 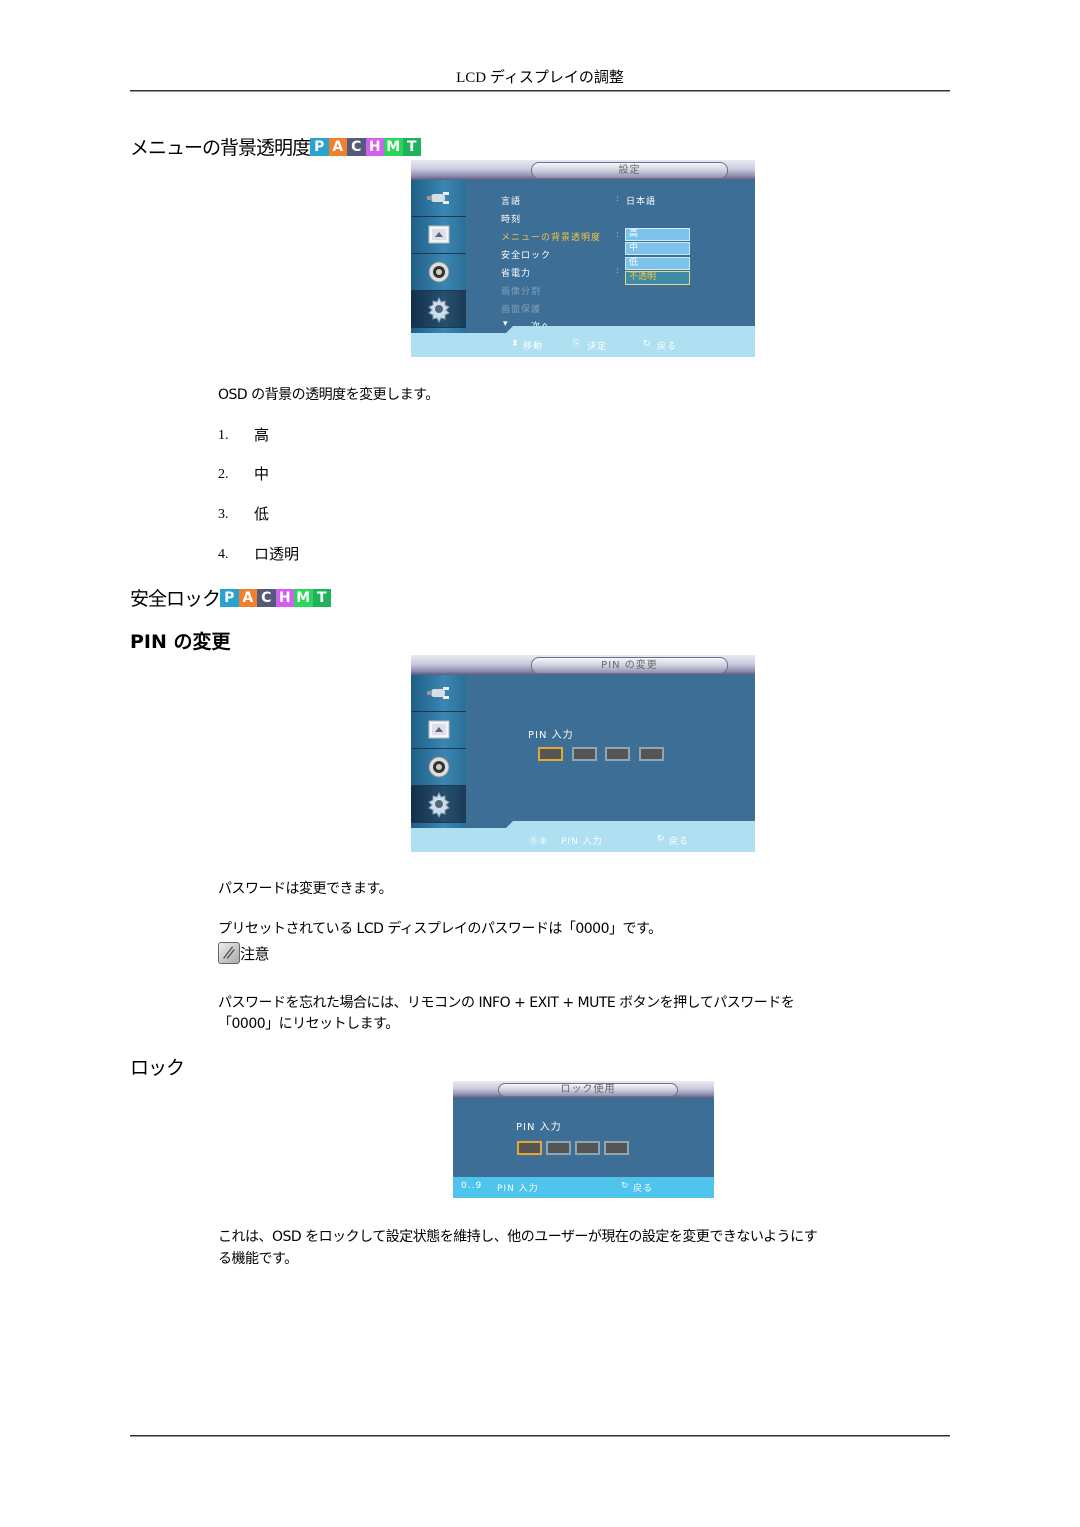 I want to click on subsection-title-pin-change: PIN の変更, so click(x=180, y=642).